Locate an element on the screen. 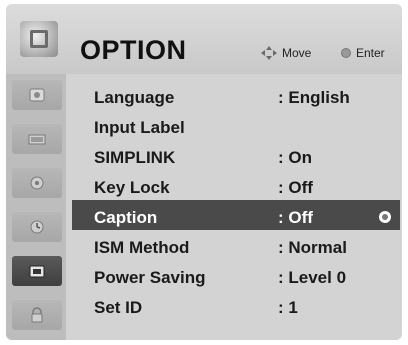 The height and width of the screenshot is (345, 408). sidebar-item-time is located at coordinates (37, 227).